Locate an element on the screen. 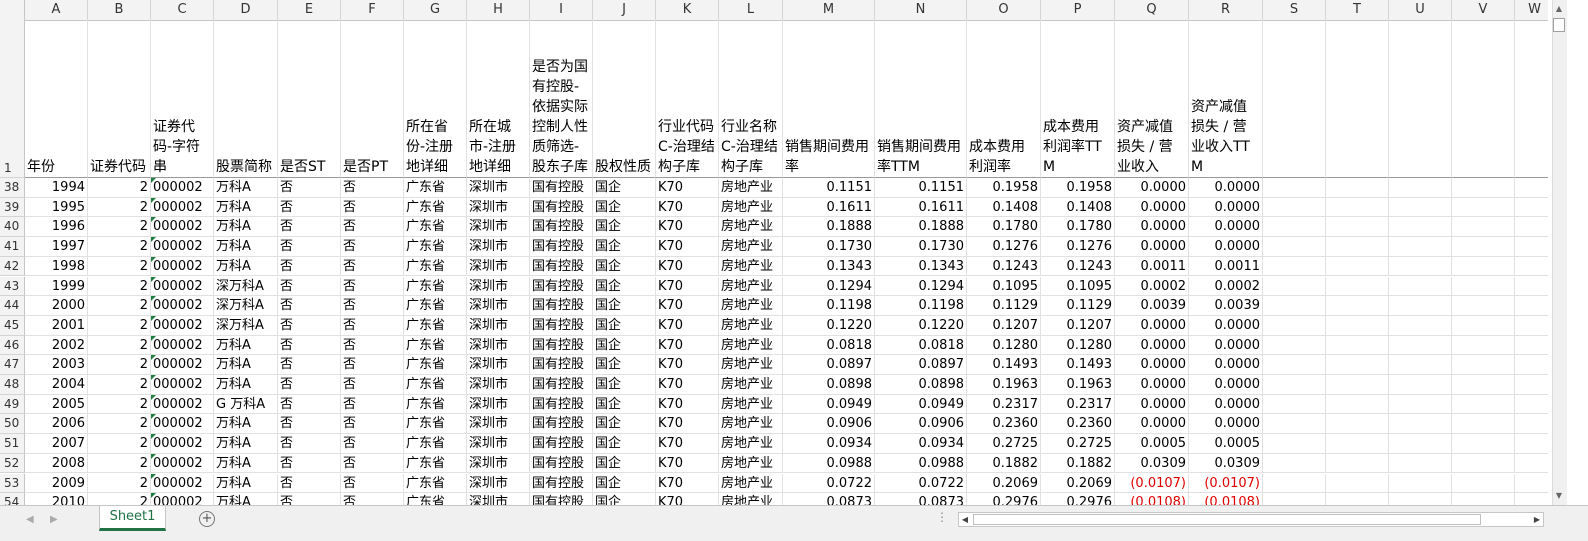 Image resolution: width=1588 pixels, height=541 pixels. table-cell: 2001 is located at coordinates (56, 325).